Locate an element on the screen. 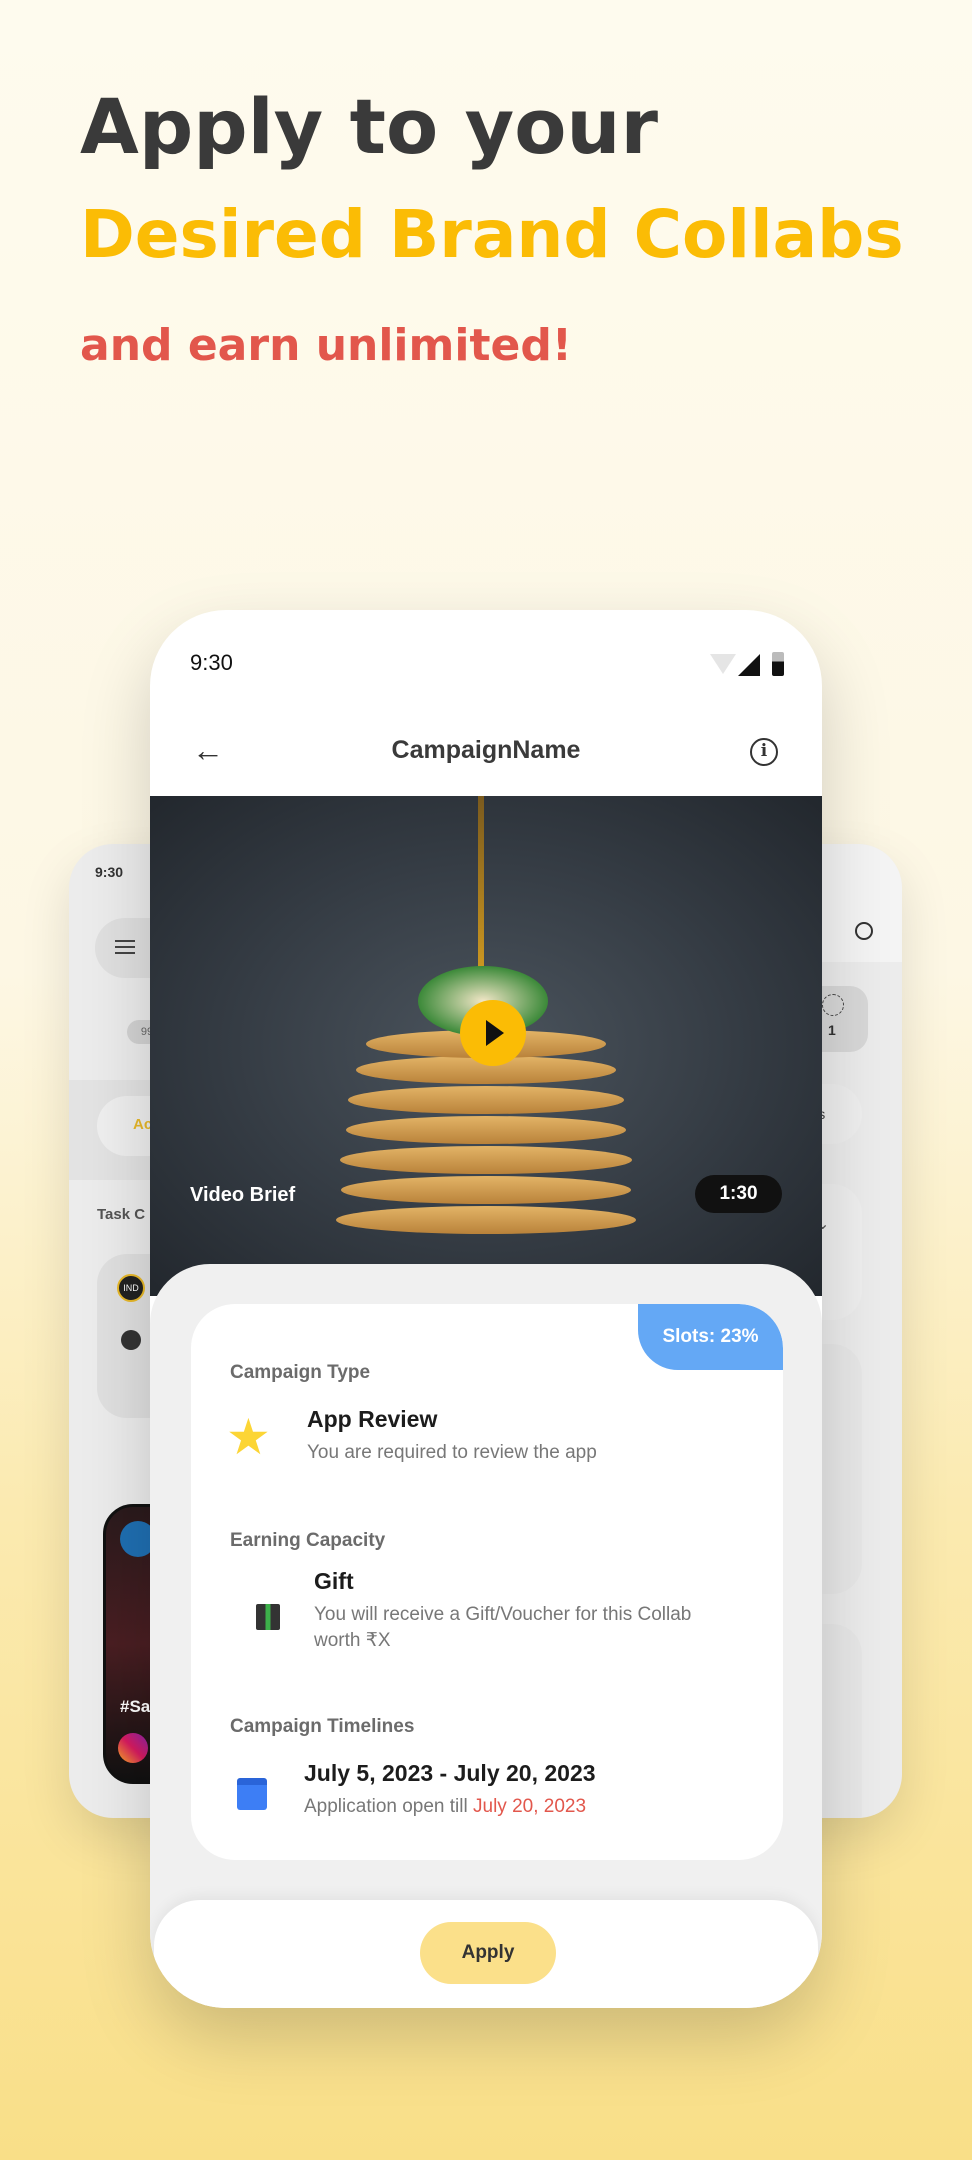 The width and height of the screenshot is (972, 2160). gift-icon is located at coordinates (268, 1617).